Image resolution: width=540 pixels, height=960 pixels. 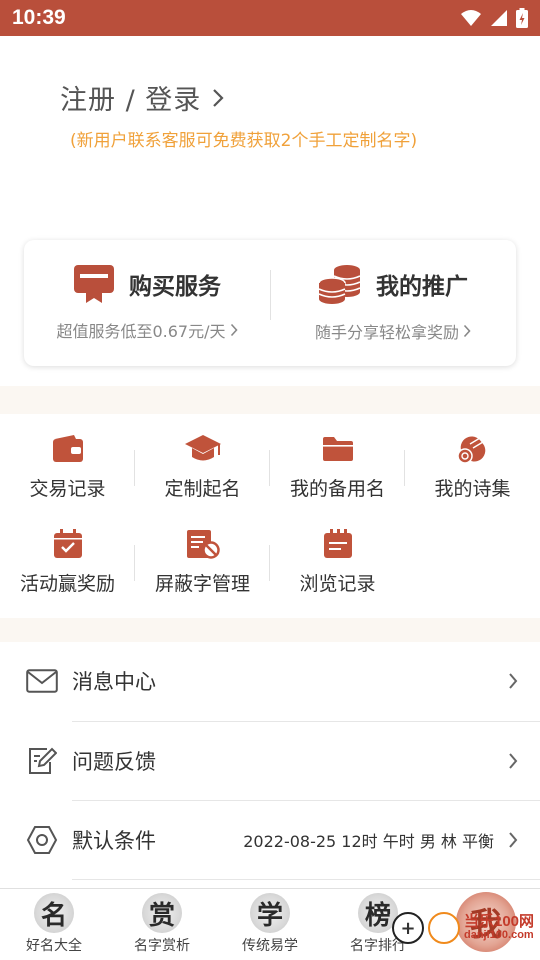 What do you see at coordinates (444, 928) in the screenshot?
I see `circle-icon` at bounding box center [444, 928].